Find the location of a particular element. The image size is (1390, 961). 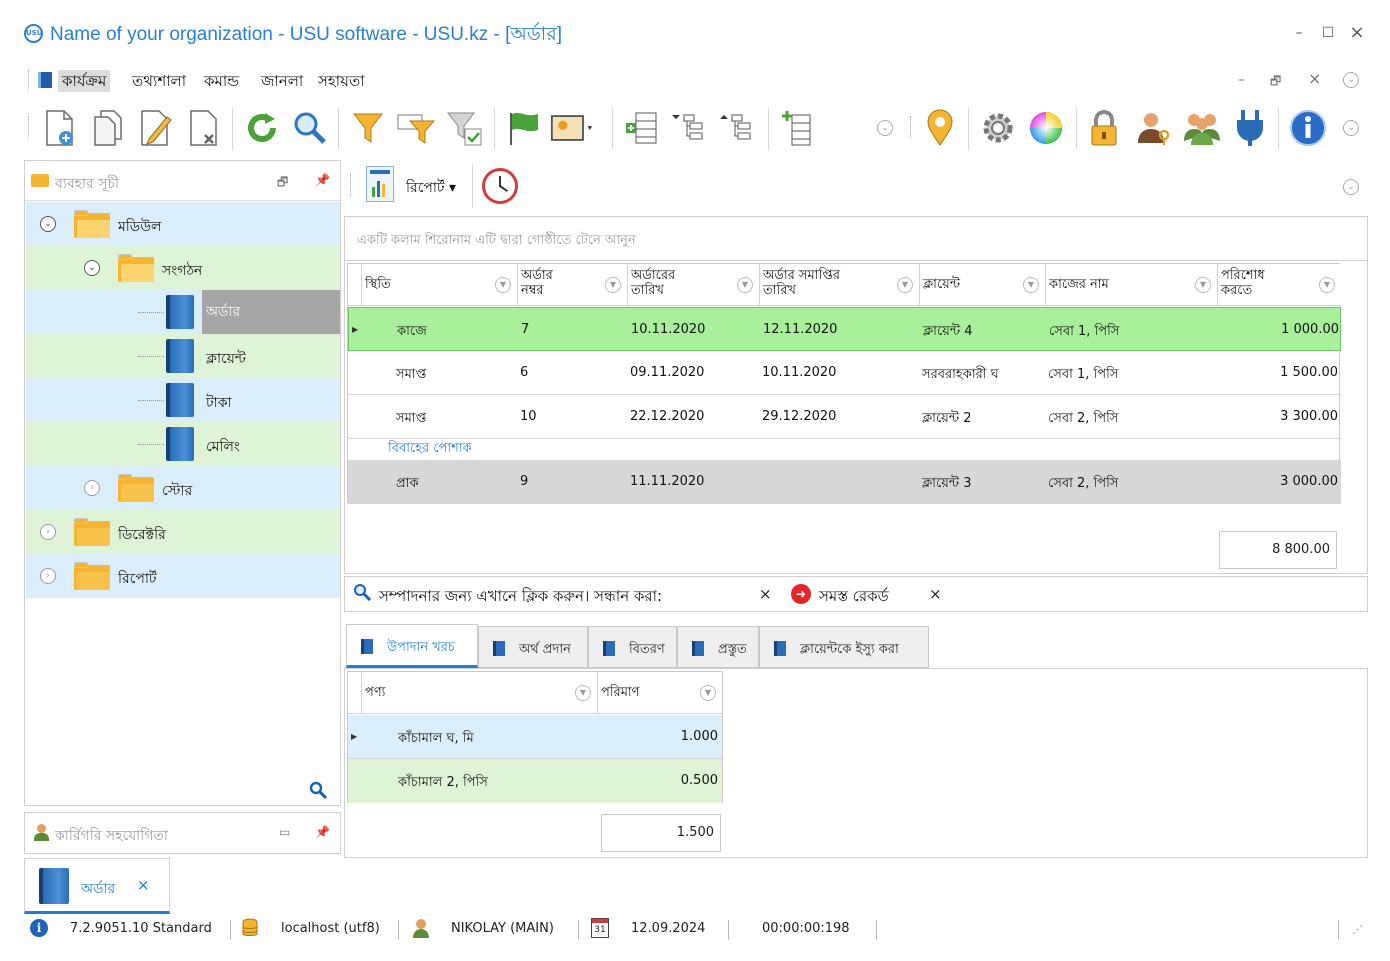

window-minimize-button: – is located at coordinates (1299, 33).